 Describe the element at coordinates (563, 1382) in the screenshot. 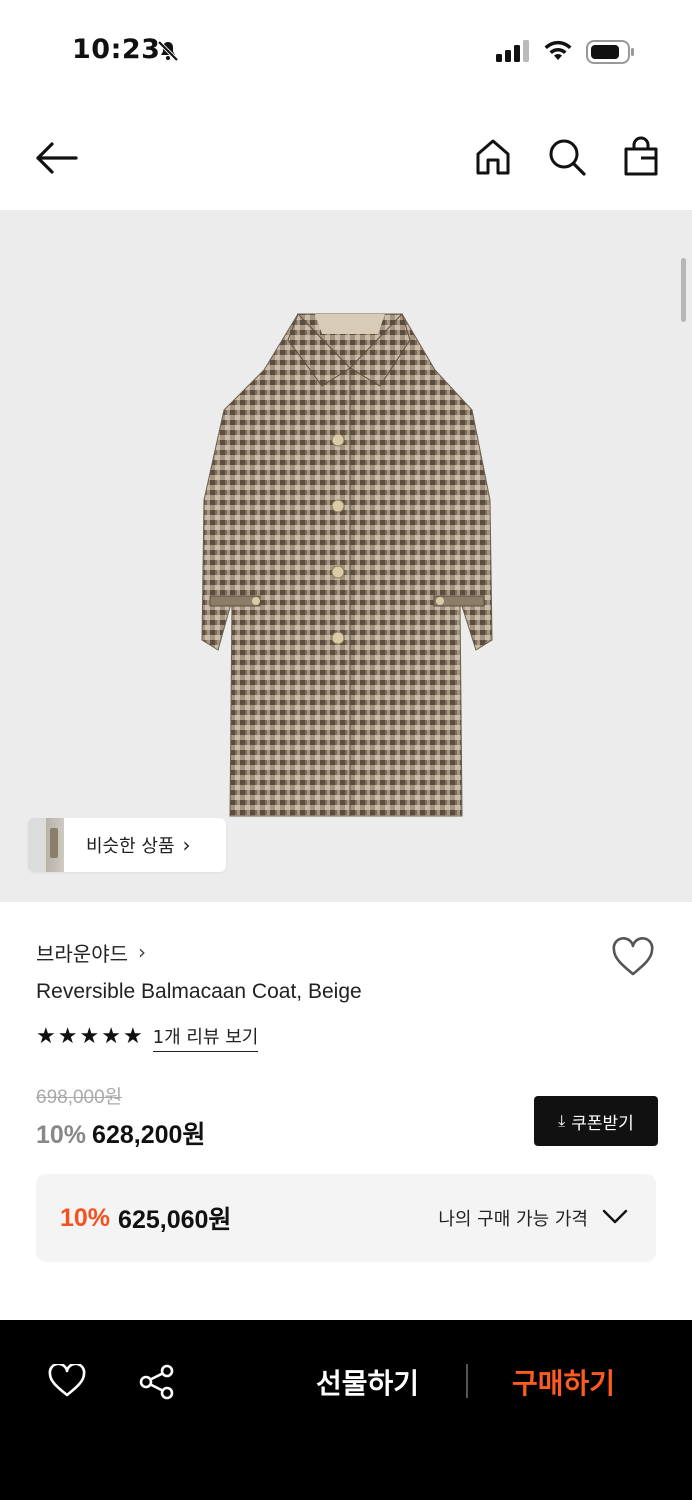

I see `buy-button: 구매하기` at that location.